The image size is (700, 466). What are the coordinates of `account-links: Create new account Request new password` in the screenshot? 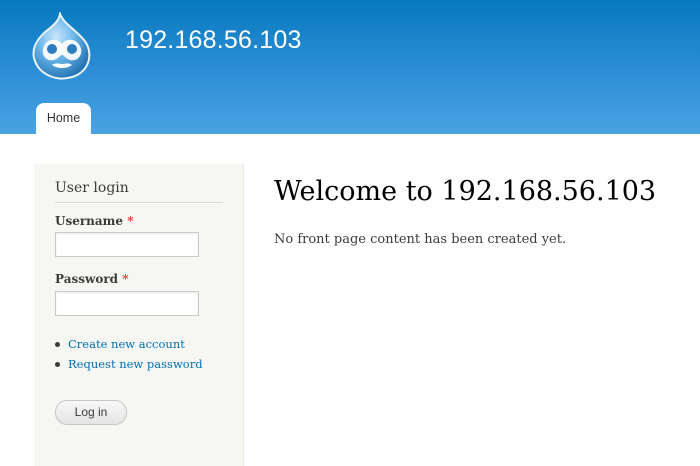 It's located at (129, 354).